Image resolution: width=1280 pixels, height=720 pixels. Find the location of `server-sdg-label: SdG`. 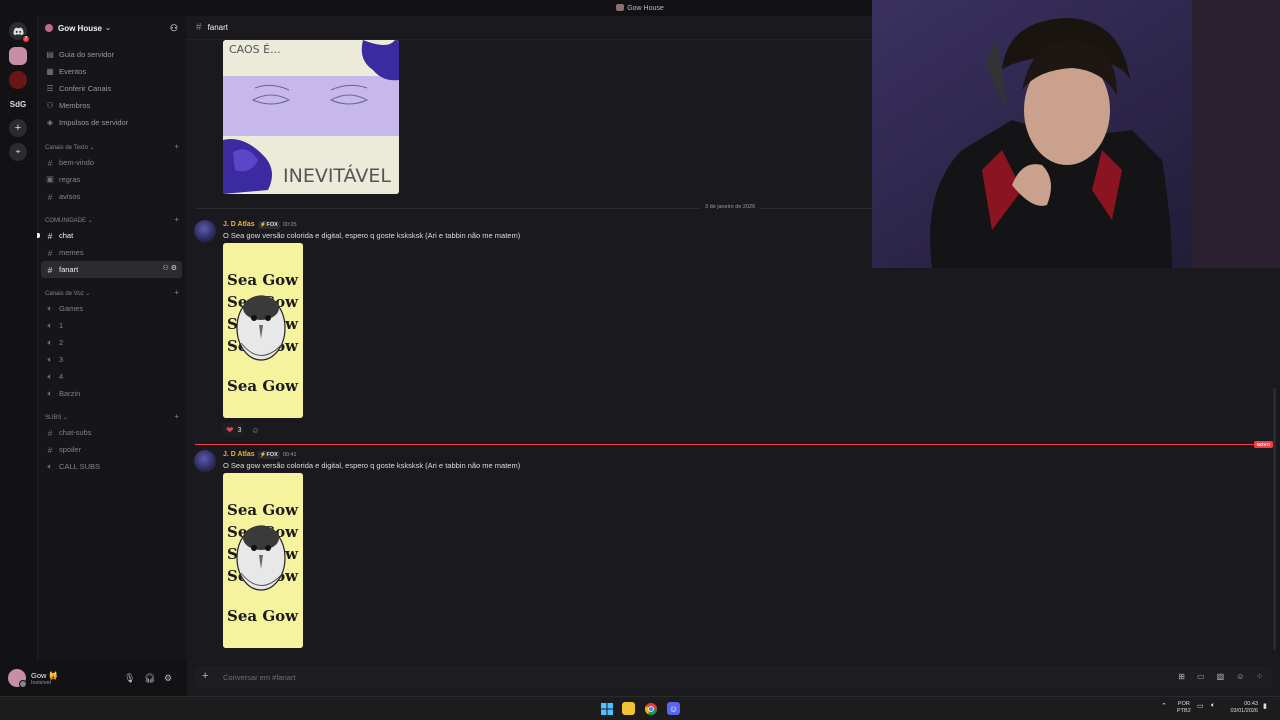

server-sdg-label: SdG is located at coordinates (18, 104).